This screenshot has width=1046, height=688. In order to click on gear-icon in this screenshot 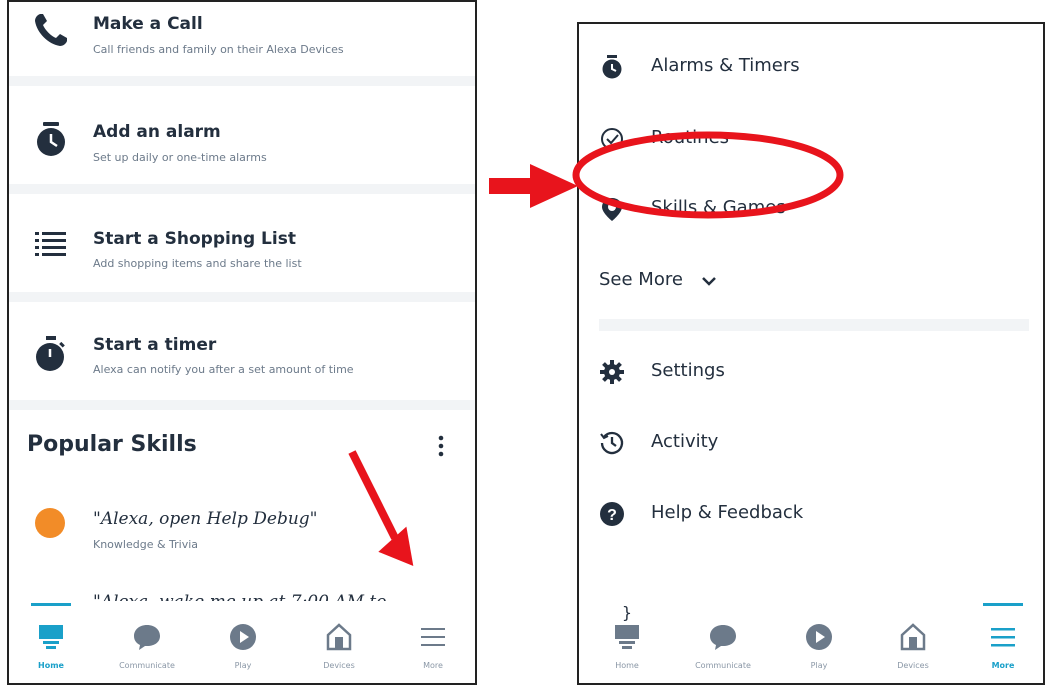, I will do `click(612, 372)`.